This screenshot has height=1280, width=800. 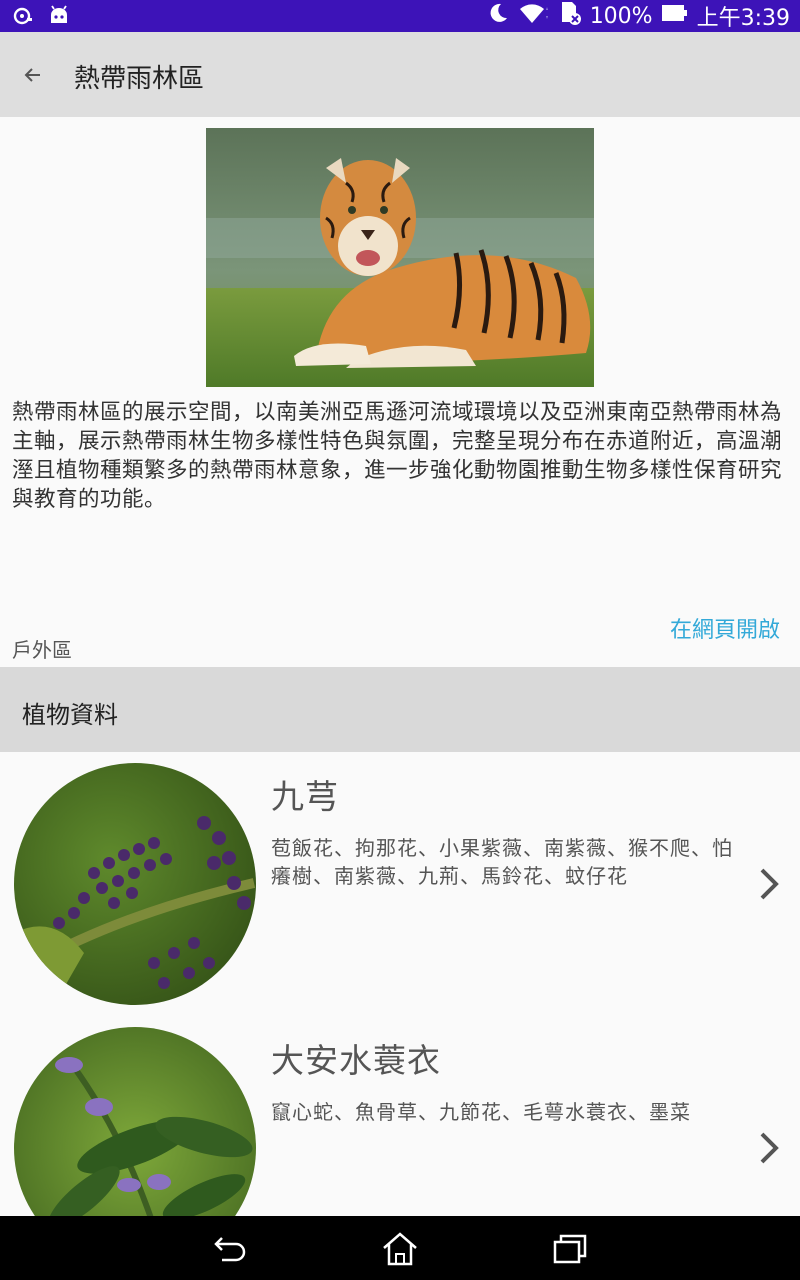 I want to click on status-bar: 100% 上午3:39, so click(x=400, y=16).